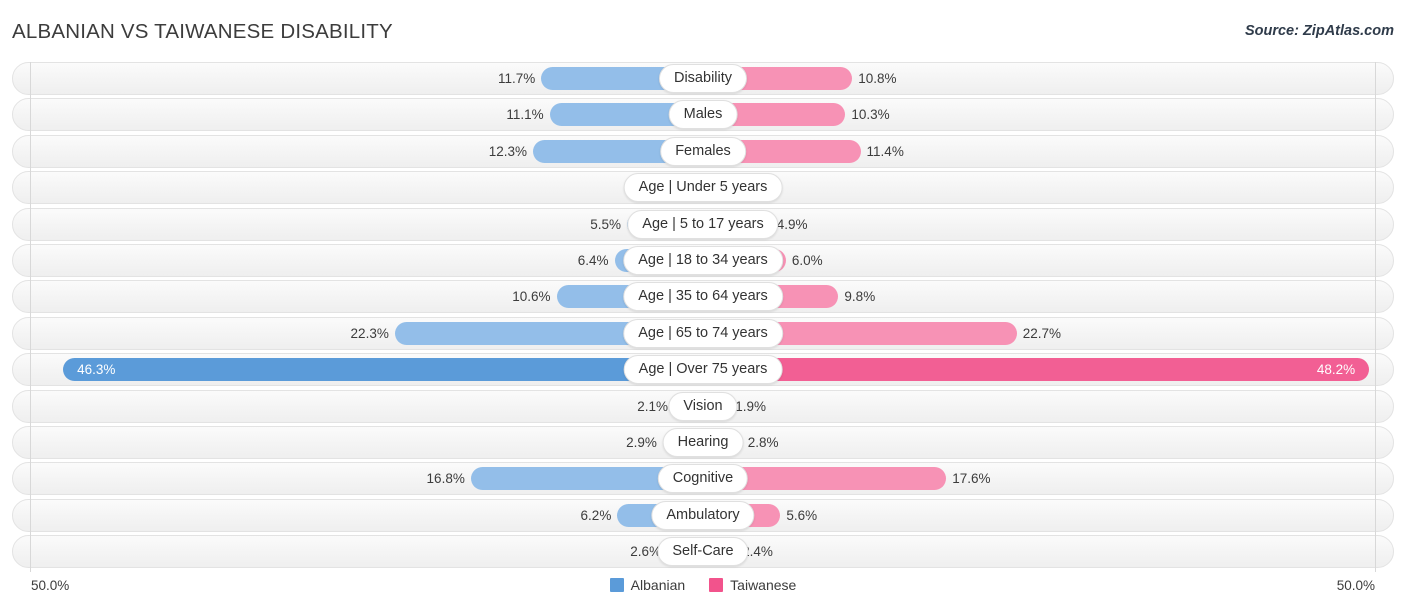 The width and height of the screenshot is (1406, 612). What do you see at coordinates (1041, 333) in the screenshot?
I see `bar-value-taiwanese: 22.7%` at bounding box center [1041, 333].